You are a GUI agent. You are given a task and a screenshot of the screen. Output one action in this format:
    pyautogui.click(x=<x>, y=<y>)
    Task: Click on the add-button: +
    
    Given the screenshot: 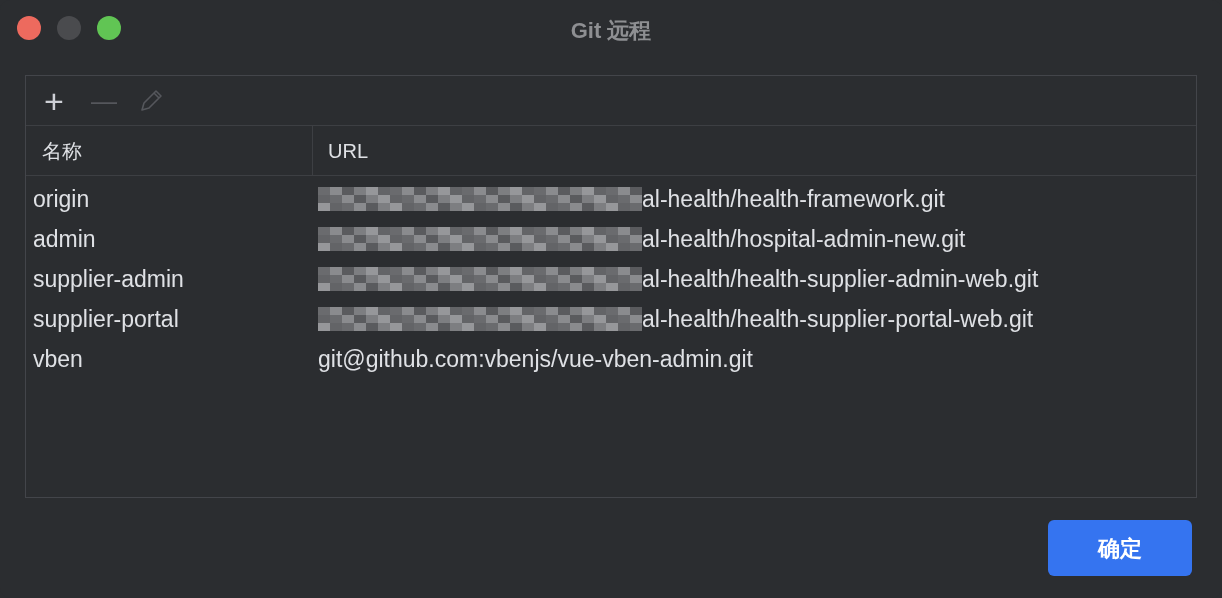 What is the action you would take?
    pyautogui.click(x=54, y=100)
    